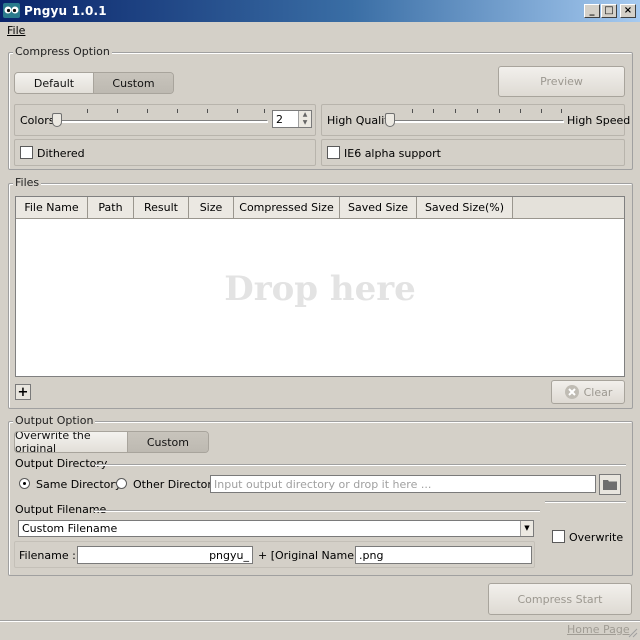 Image resolution: width=640 pixels, height=640 pixels. I want to click on output-mode-toggle: Overwrite the original Custom, so click(111, 442).